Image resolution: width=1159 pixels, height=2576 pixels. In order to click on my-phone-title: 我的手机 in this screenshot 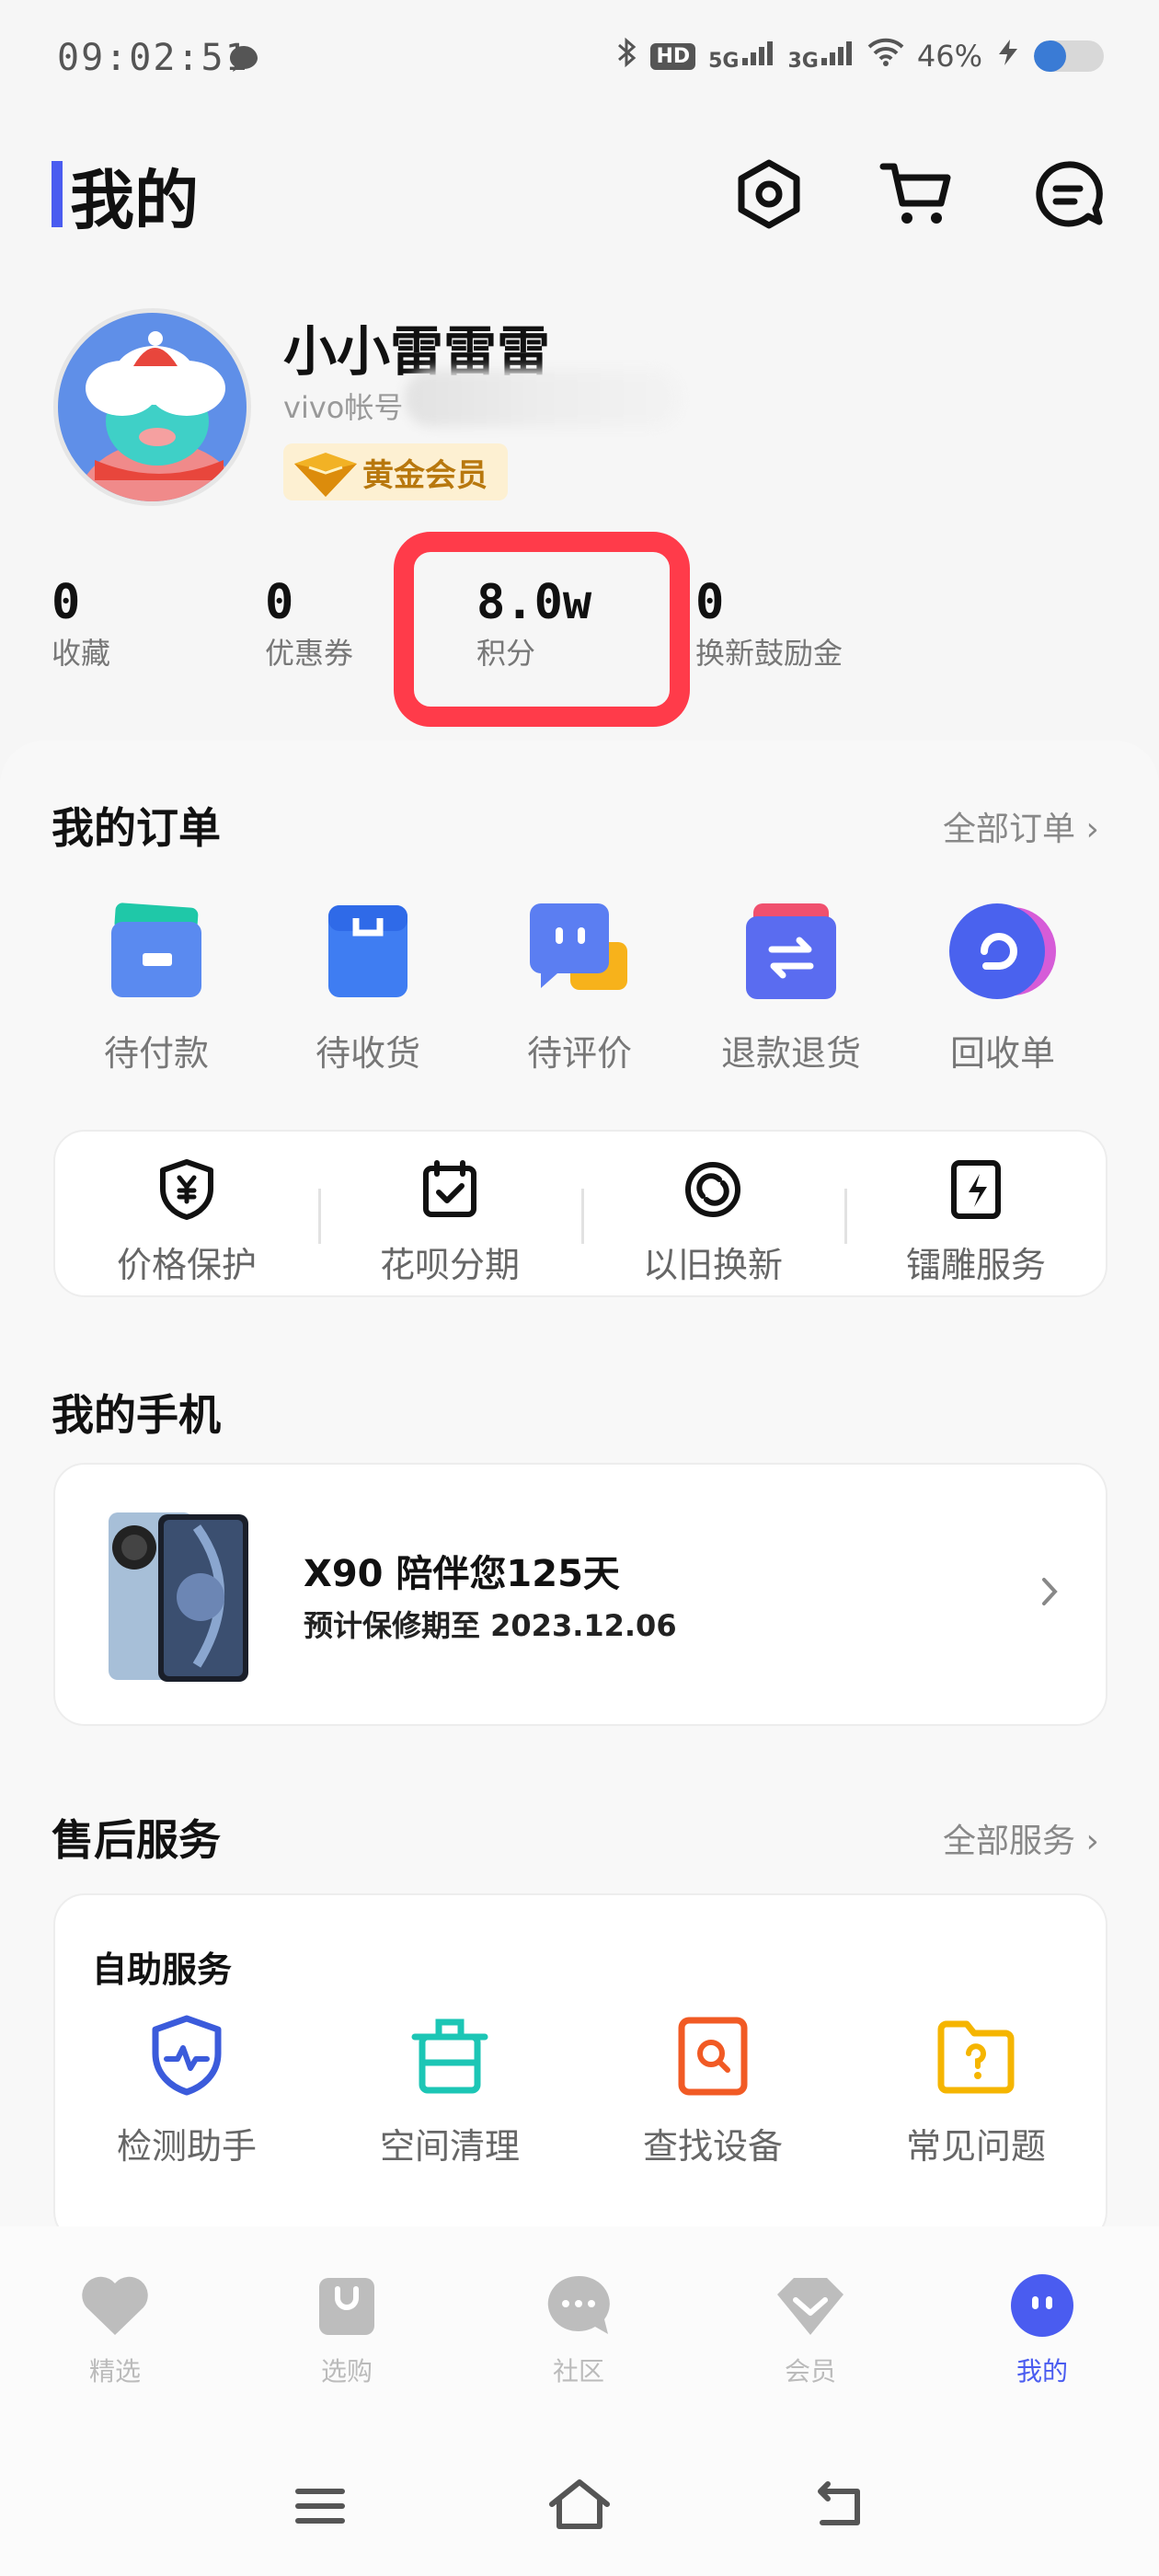, I will do `click(136, 1415)`.